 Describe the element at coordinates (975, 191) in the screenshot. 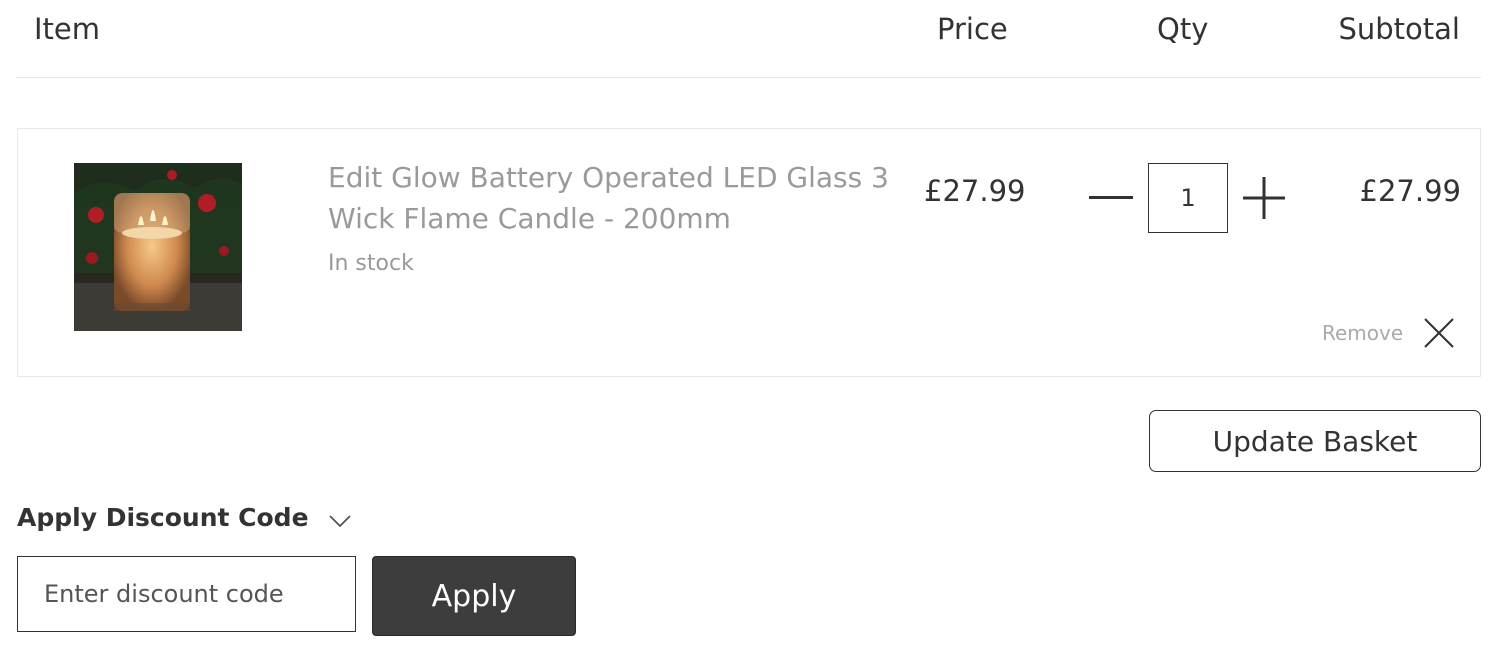

I see `item-price: £27.99` at that location.